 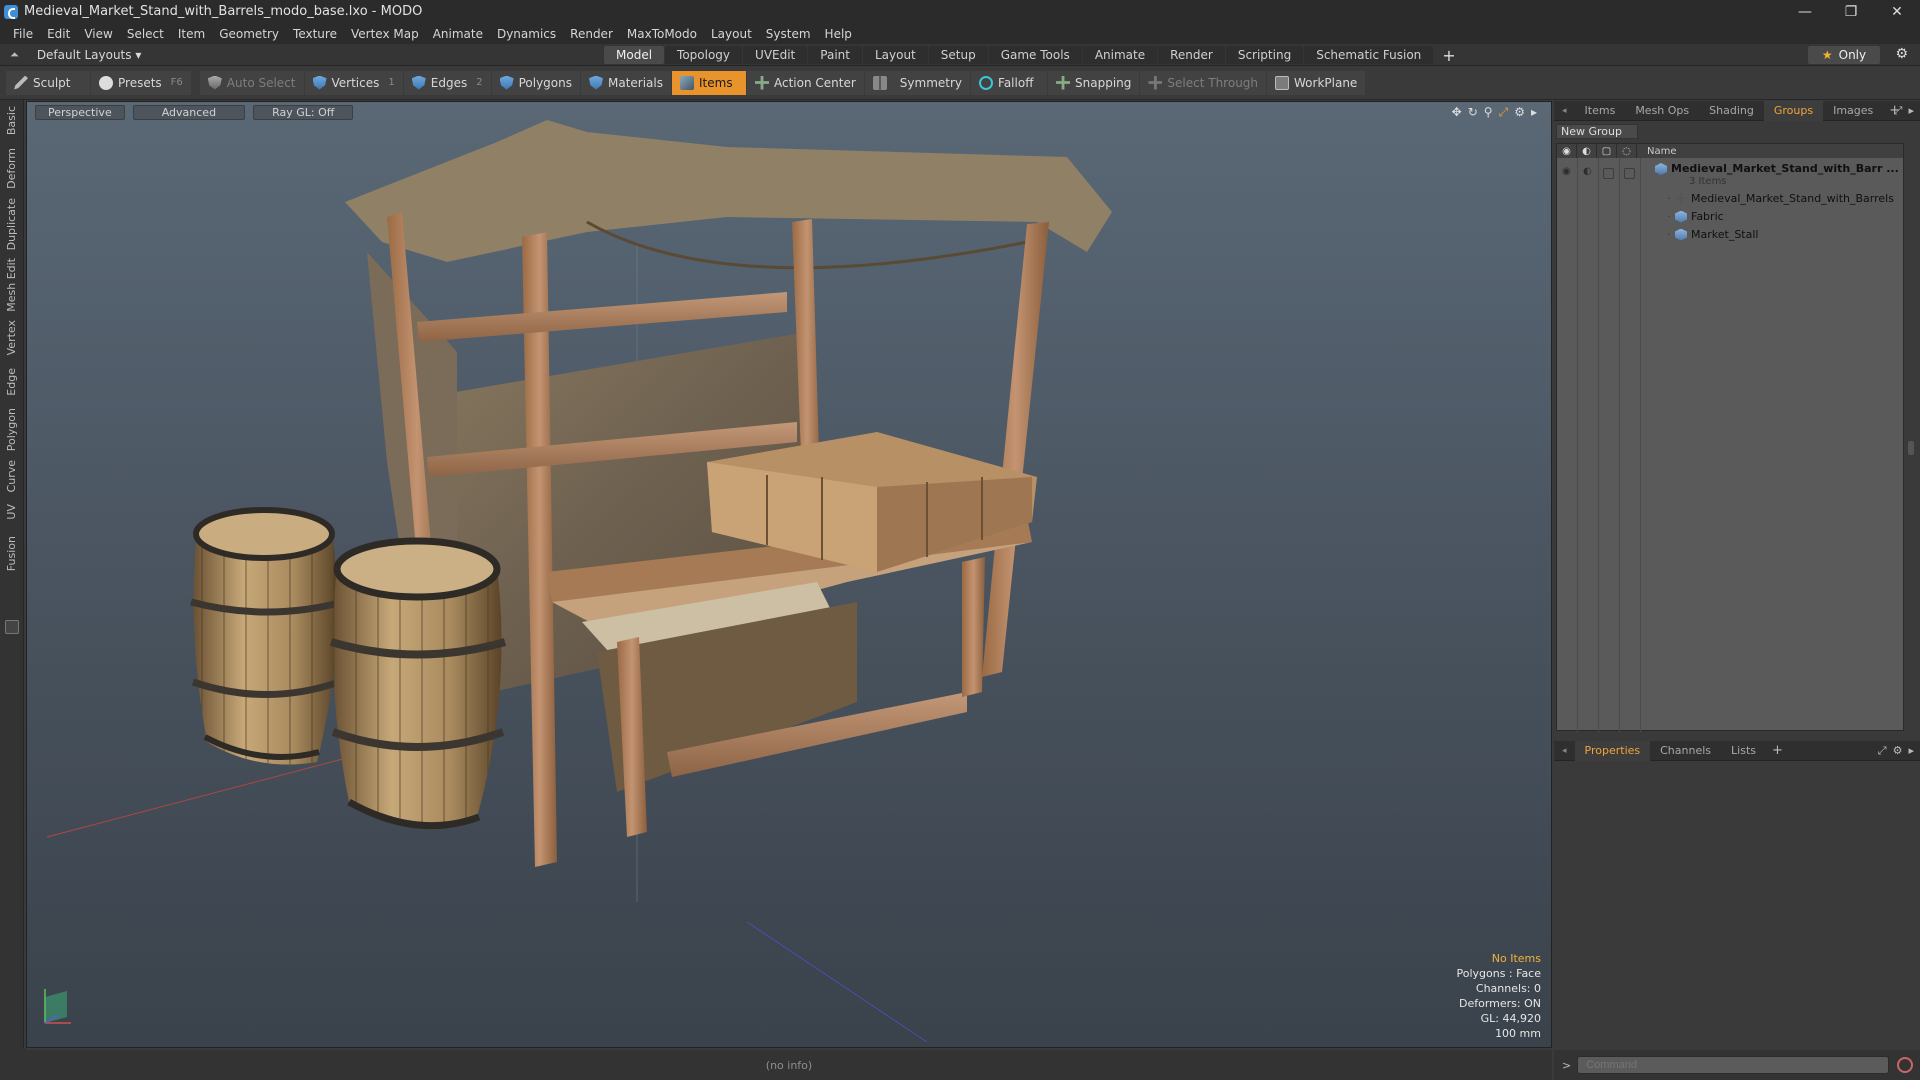 What do you see at coordinates (1897, 11) in the screenshot?
I see `close-button: ✕` at bounding box center [1897, 11].